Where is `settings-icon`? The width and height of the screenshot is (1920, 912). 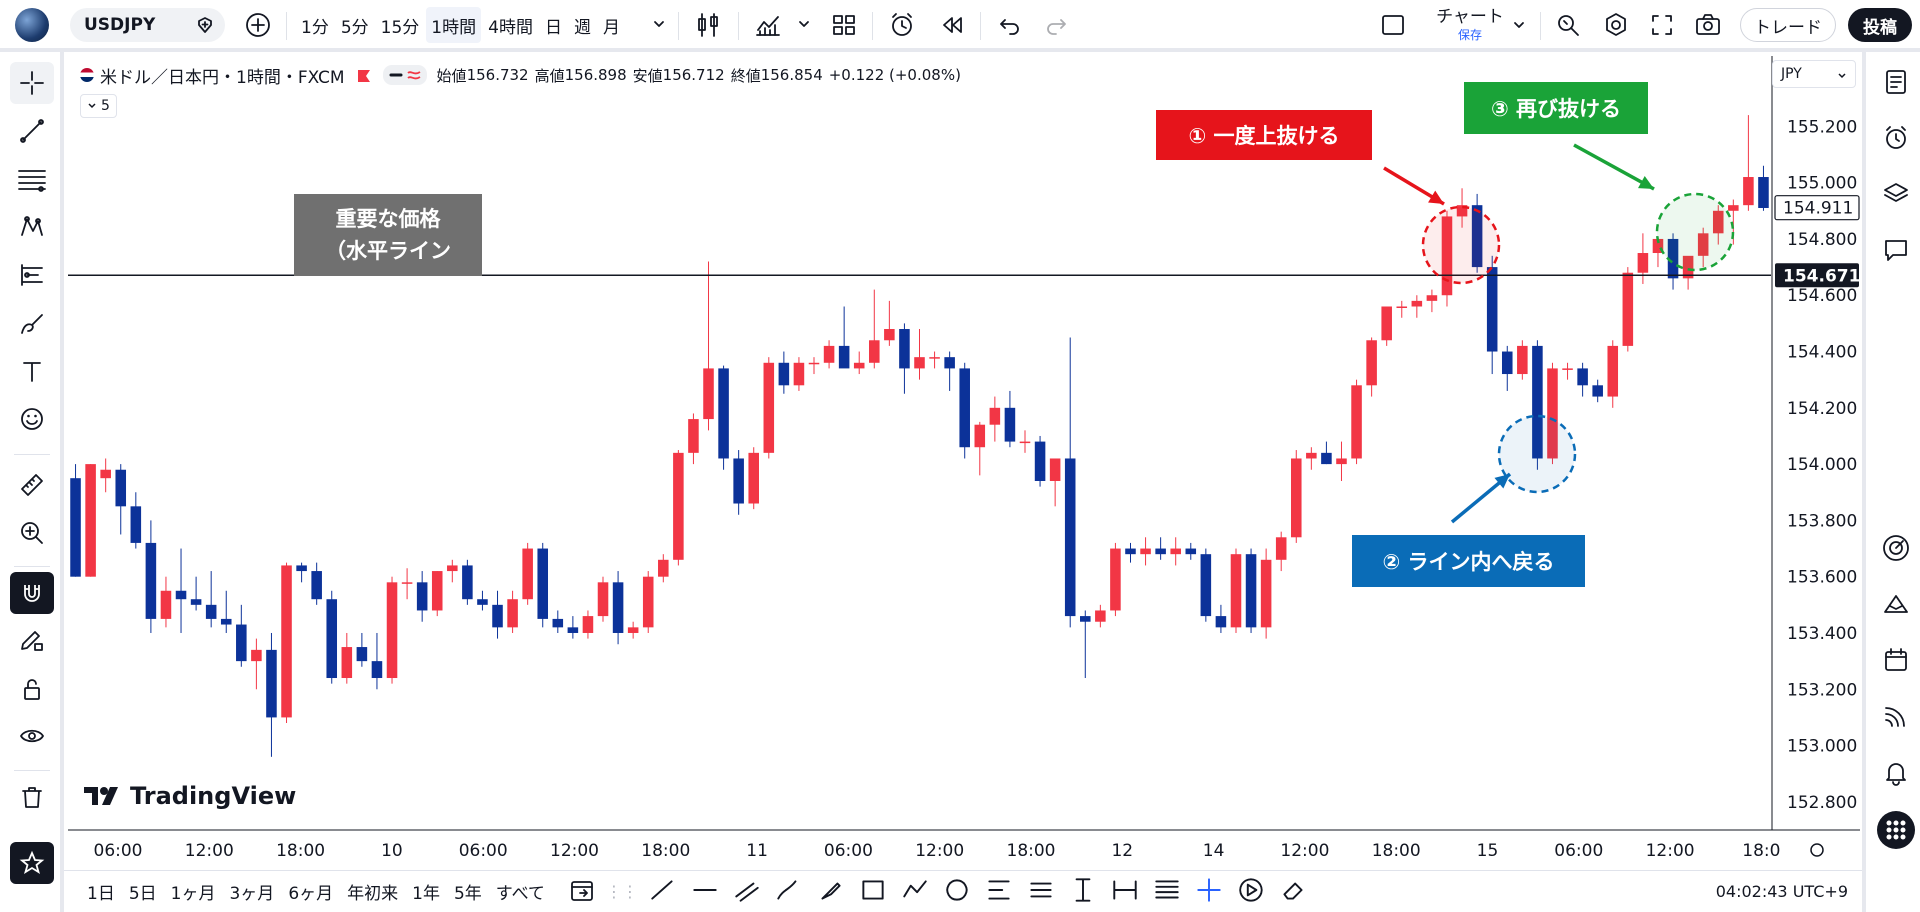
settings-icon is located at coordinates (1616, 27).